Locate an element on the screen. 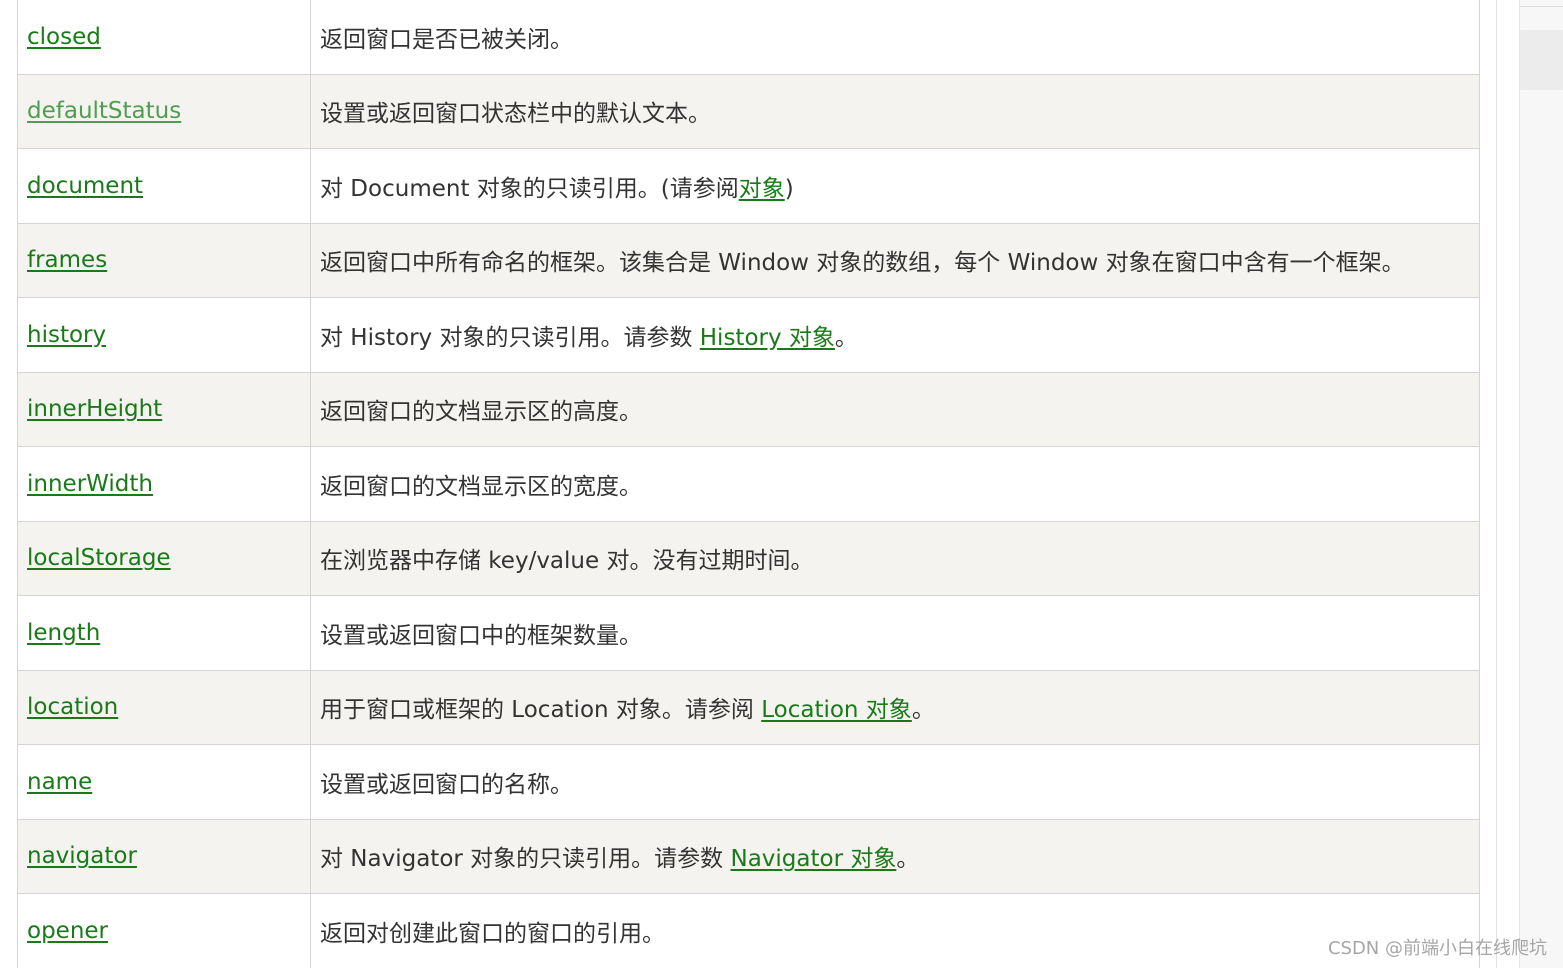 This screenshot has height=968, width=1563. description-text: 设置或返回窗口中的框架数量。 is located at coordinates (481, 635).